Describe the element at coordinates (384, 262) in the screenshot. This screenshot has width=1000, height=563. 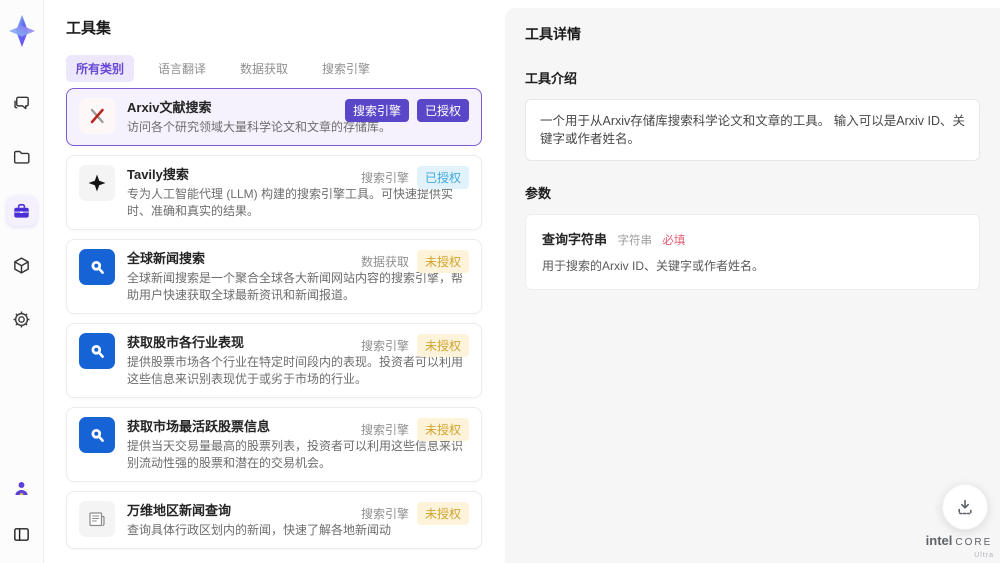
I see `category-label: 数据获取` at that location.